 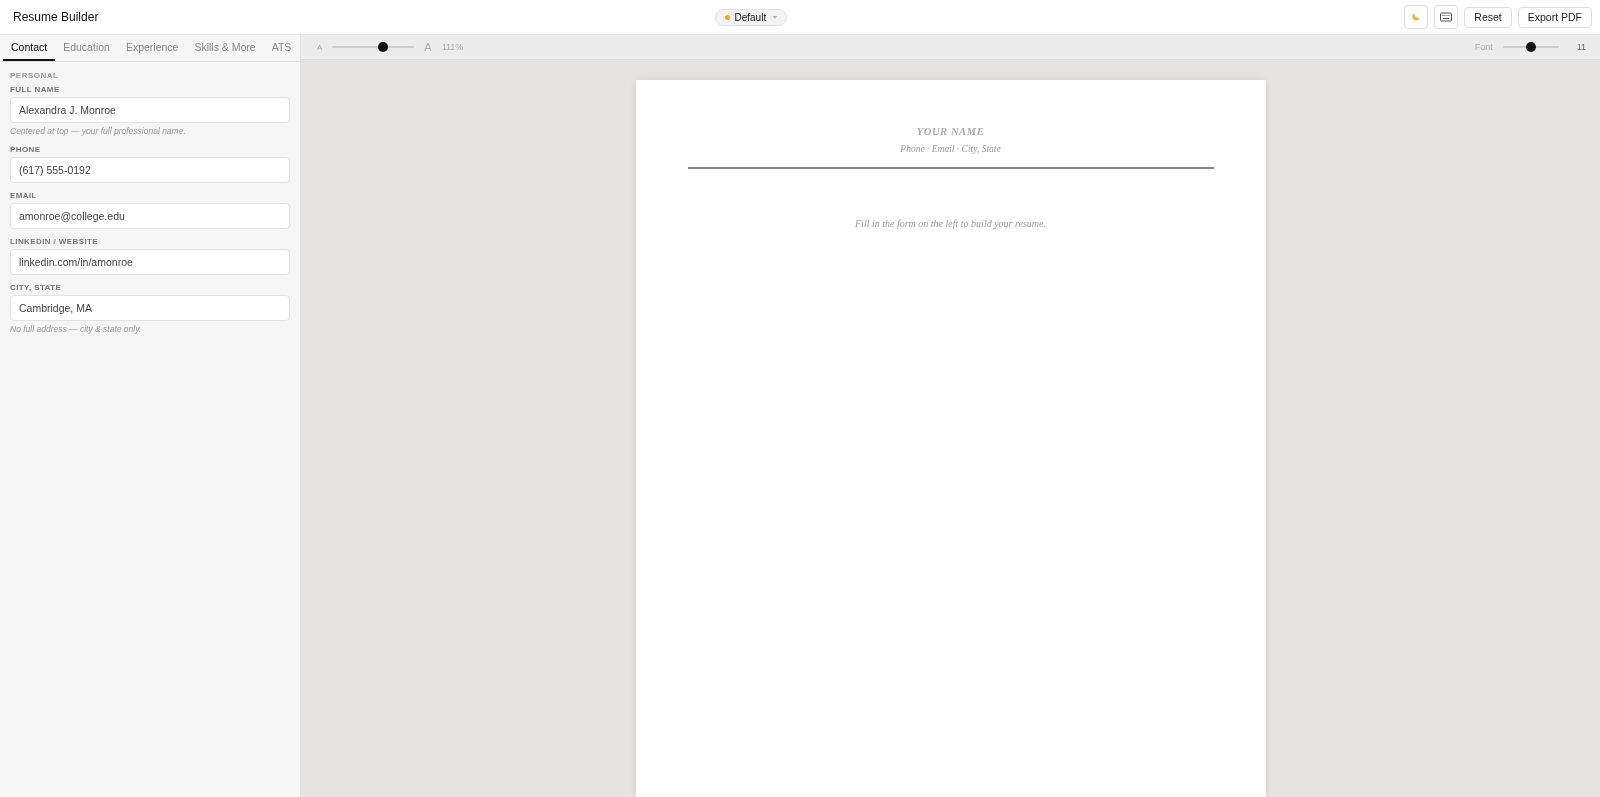 I want to click on resume-contact: Phone · Email · City, State, so click(x=950, y=149).